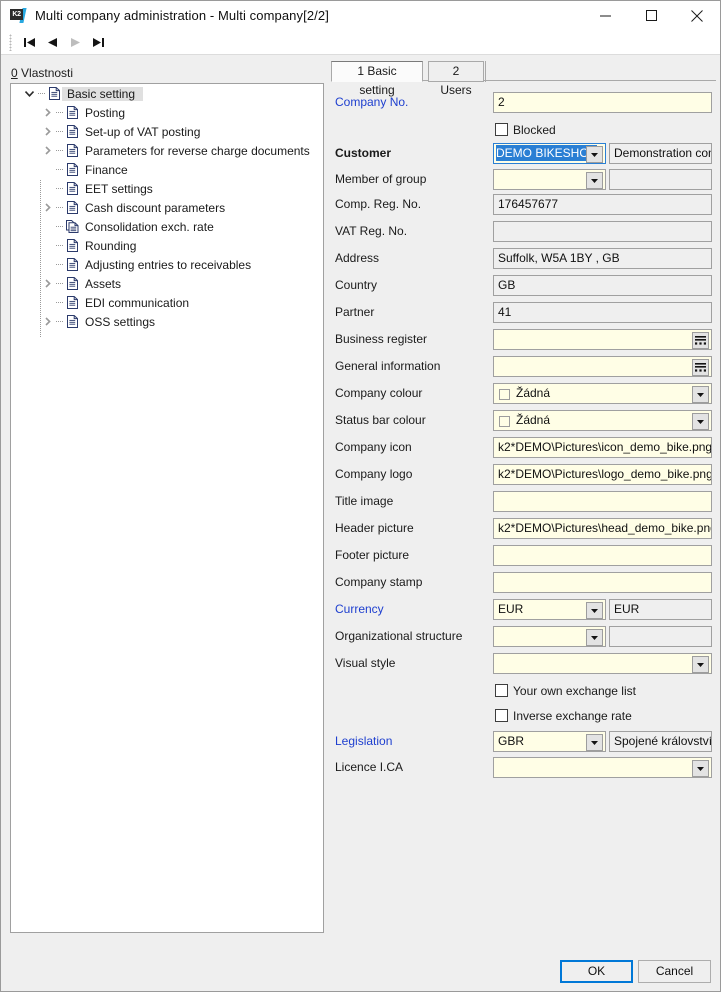  What do you see at coordinates (700, 394) in the screenshot?
I see `company-colour-dropdown-button` at bounding box center [700, 394].